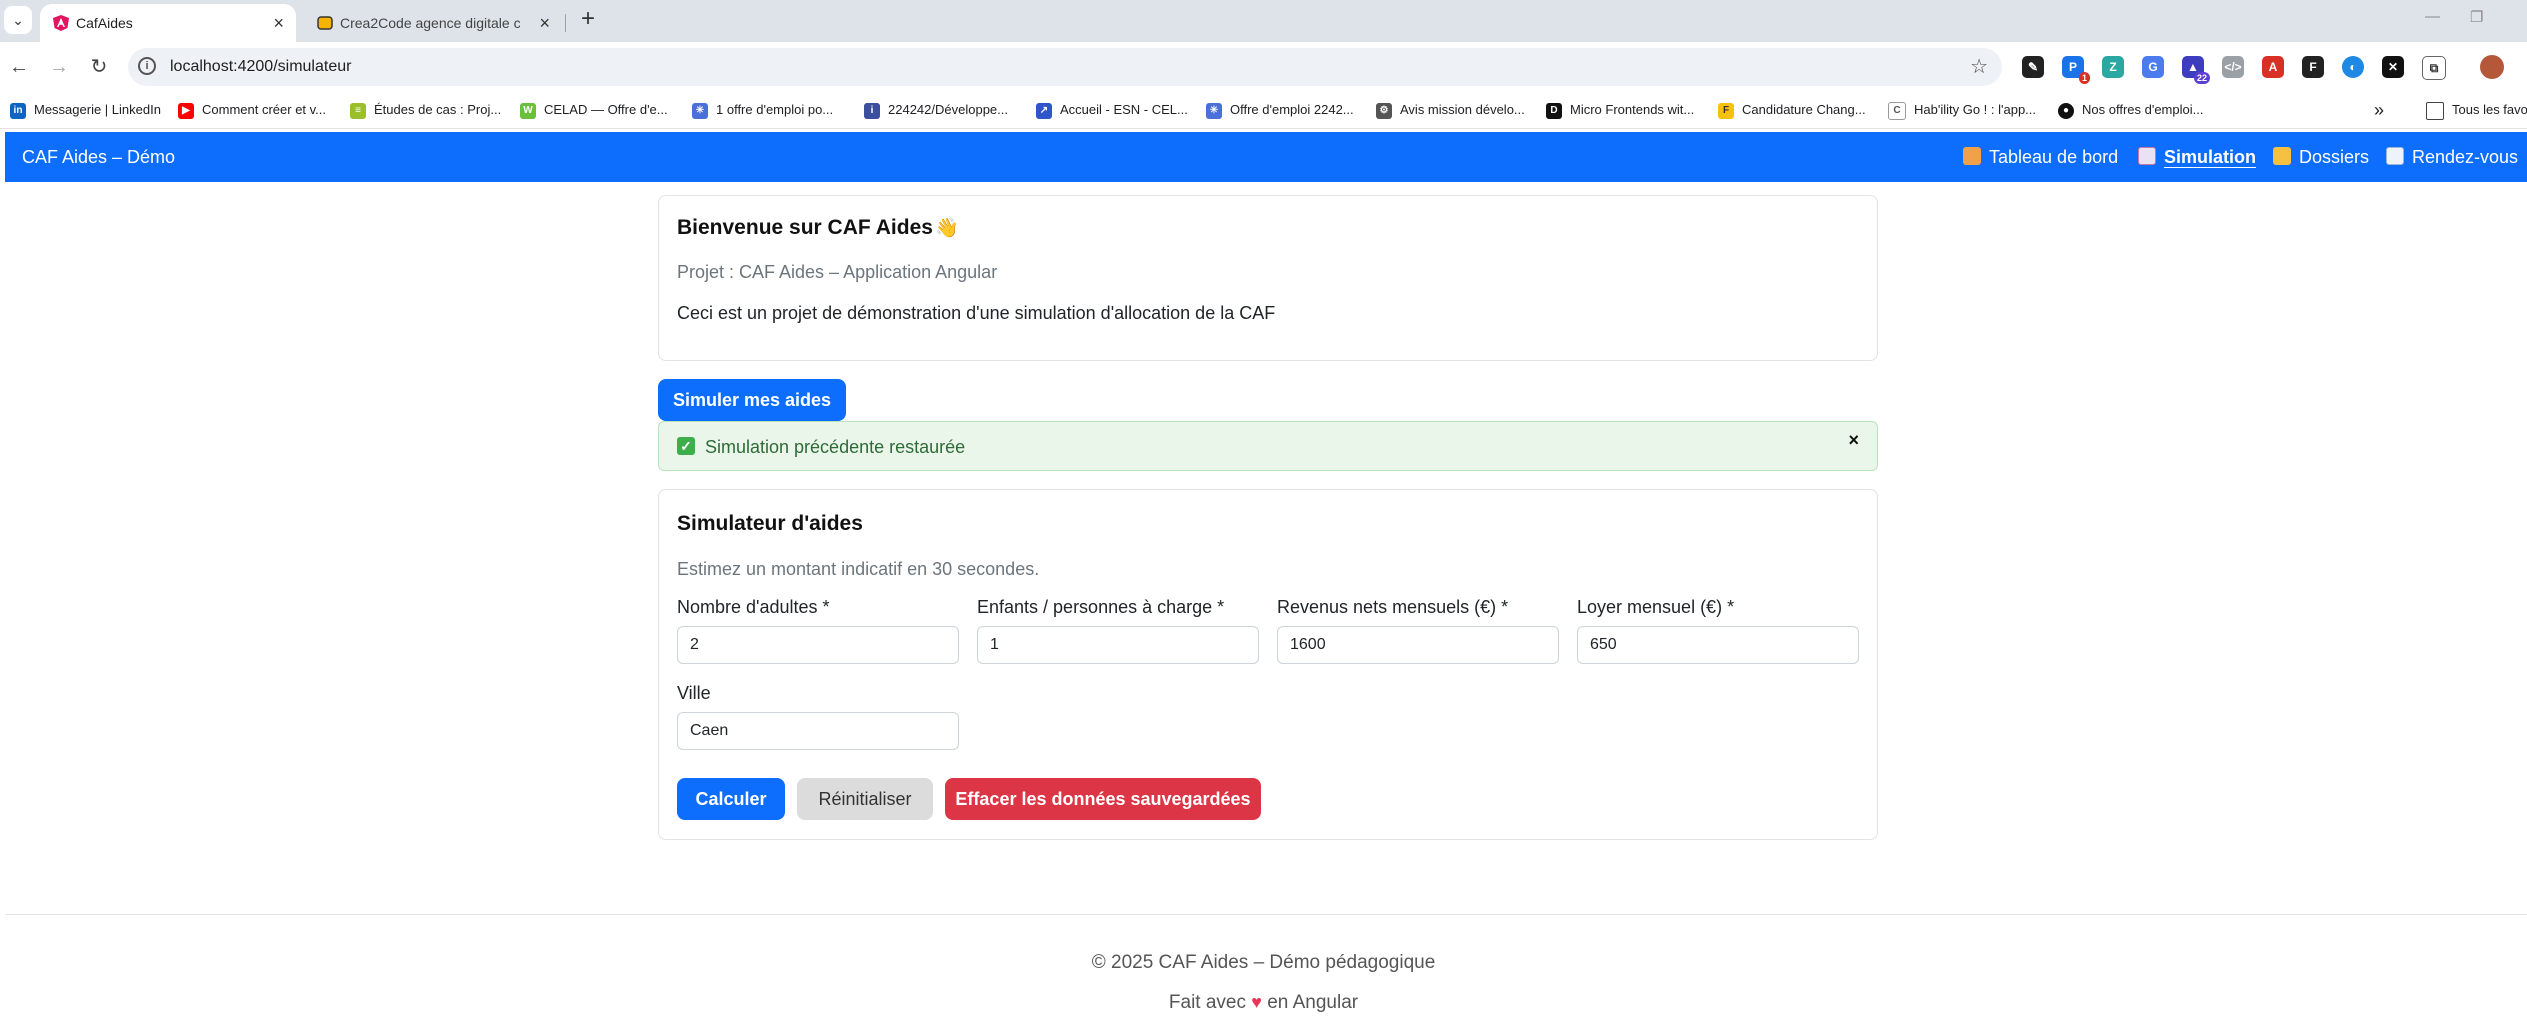  What do you see at coordinates (818, 731) in the screenshot?
I see `city-input` at bounding box center [818, 731].